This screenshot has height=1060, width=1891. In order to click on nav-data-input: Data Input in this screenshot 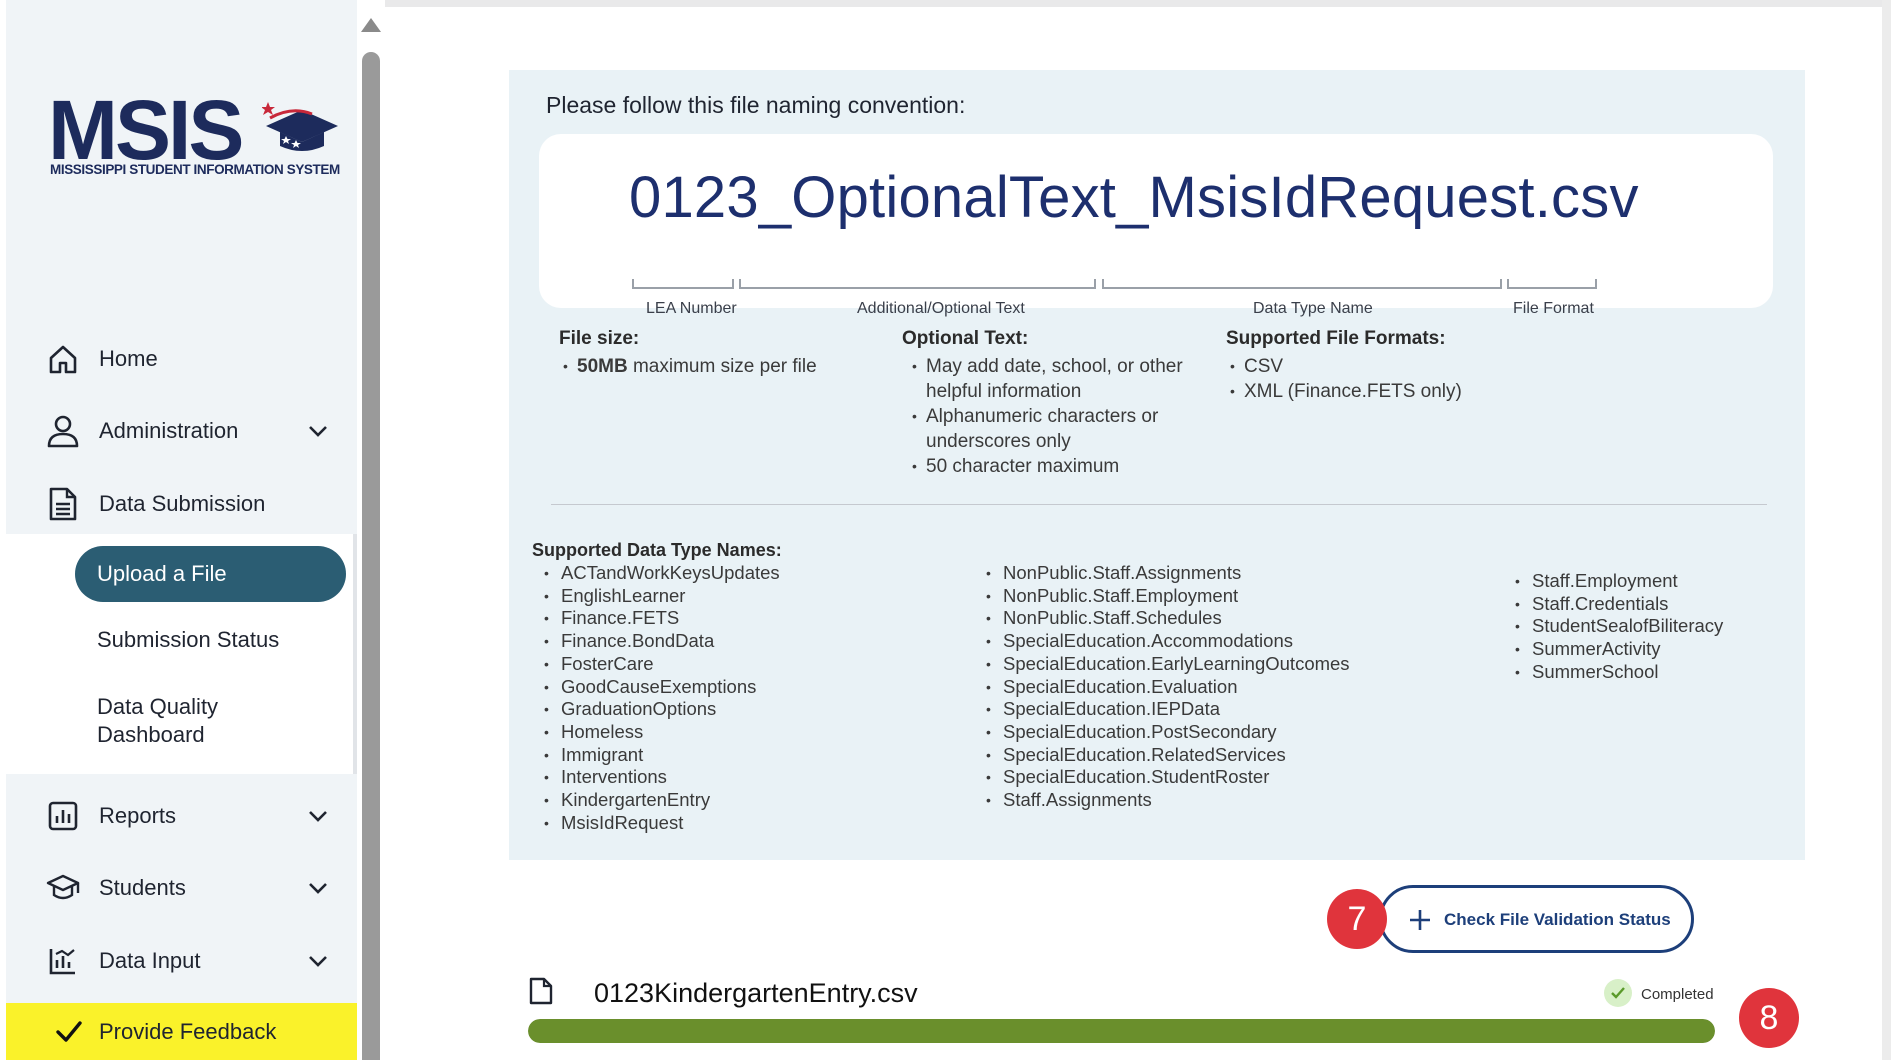, I will do `click(181, 961)`.